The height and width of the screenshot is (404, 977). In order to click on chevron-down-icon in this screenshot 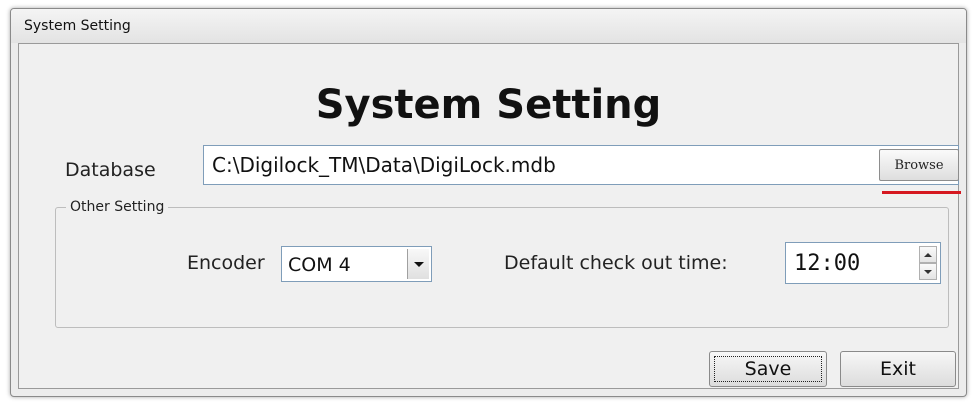, I will do `click(418, 264)`.